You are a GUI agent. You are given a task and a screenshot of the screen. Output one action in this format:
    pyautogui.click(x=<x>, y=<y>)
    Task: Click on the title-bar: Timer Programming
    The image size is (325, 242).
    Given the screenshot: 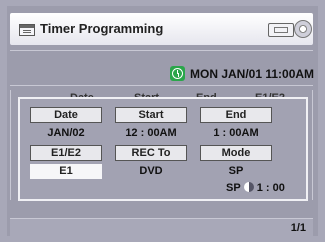 What is the action you would take?
    pyautogui.click(x=161, y=29)
    